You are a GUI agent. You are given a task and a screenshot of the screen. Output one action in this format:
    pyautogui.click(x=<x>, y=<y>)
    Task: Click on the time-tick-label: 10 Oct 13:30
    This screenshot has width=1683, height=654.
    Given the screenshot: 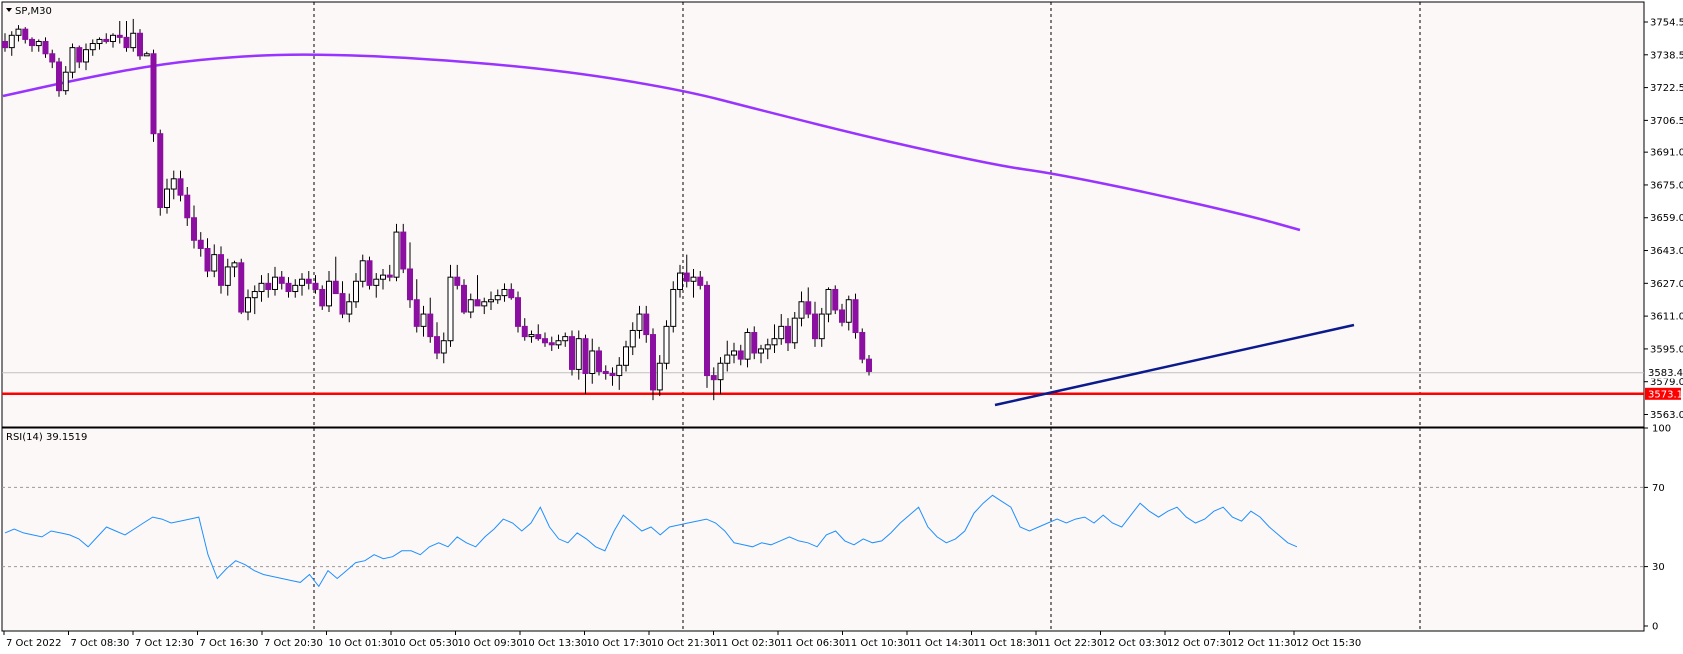 What is the action you would take?
    pyautogui.click(x=554, y=643)
    